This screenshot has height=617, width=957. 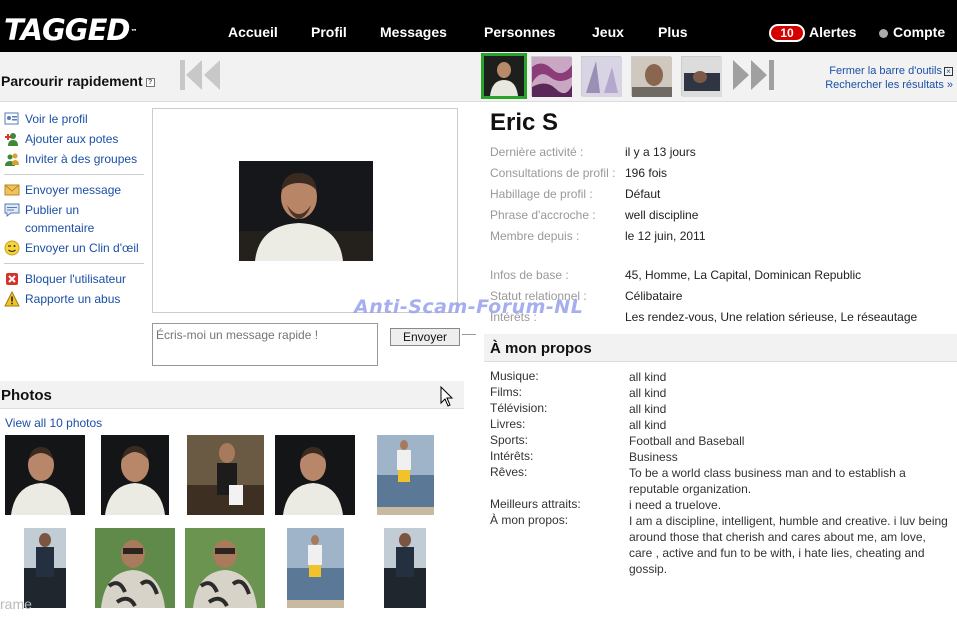 I want to click on group-icon, so click(x=12, y=159).